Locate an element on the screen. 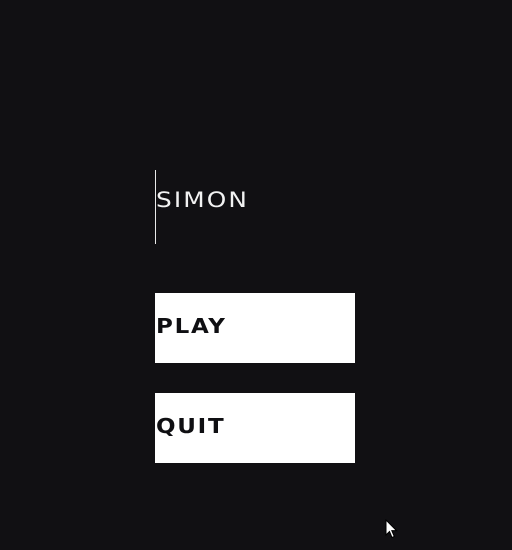 The height and width of the screenshot is (550, 512). quit-button-label: QUIT is located at coordinates (191, 426).